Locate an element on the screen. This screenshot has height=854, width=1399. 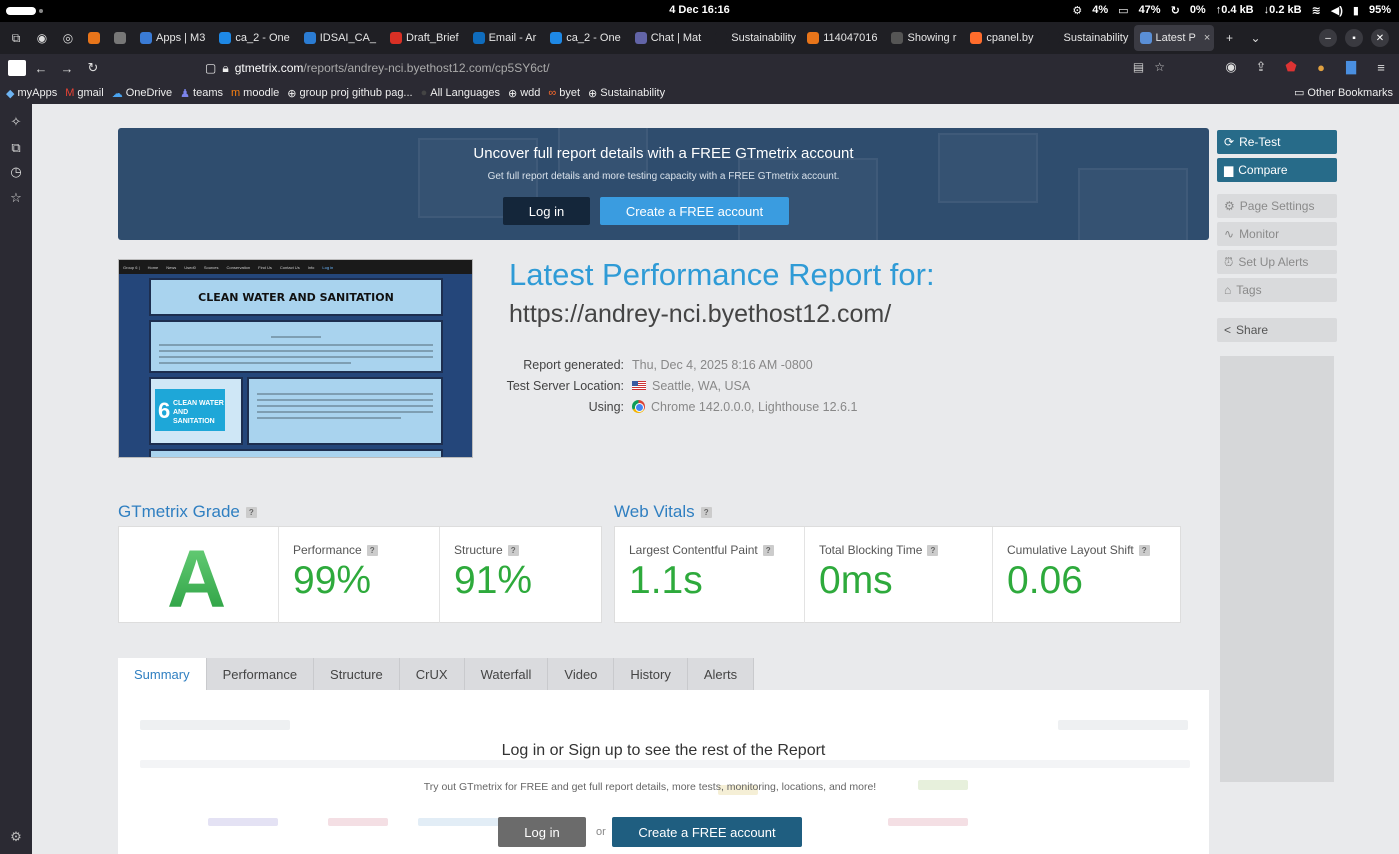
tags-button: ⌂ Tags is located at coordinates (1277, 290).